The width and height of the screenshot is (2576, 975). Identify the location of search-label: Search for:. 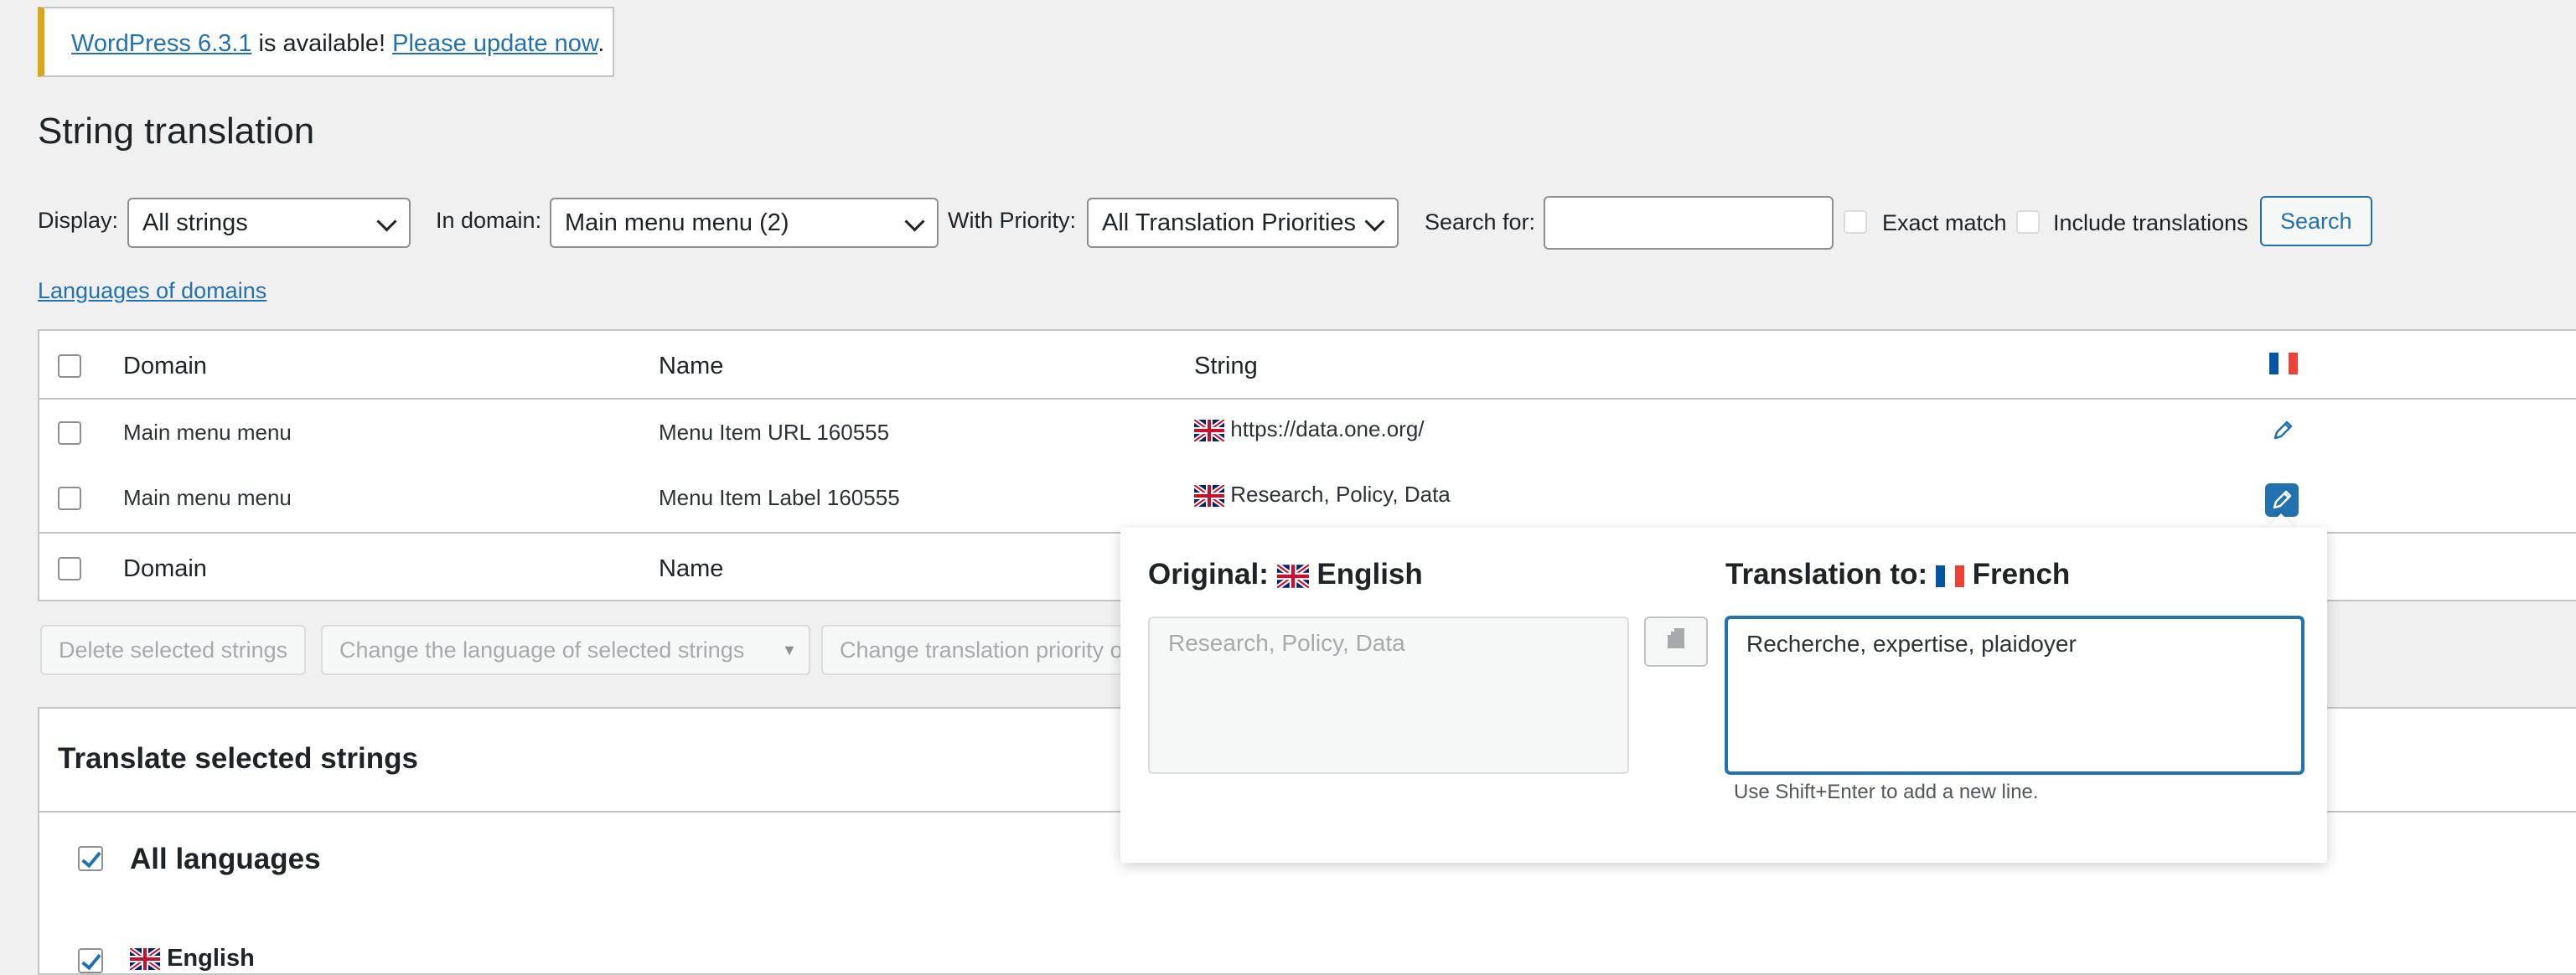
(1480, 222).